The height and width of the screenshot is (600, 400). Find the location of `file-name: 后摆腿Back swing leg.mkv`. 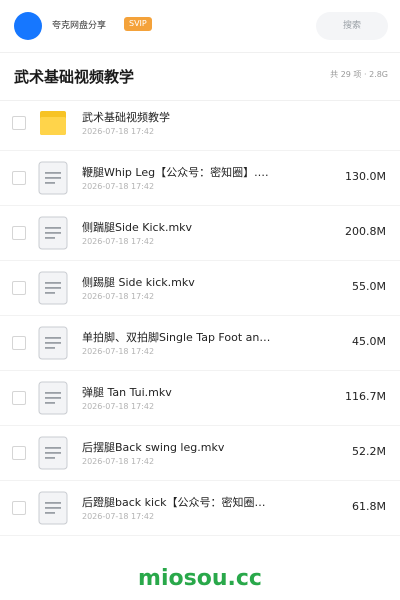

file-name: 后摆腿Back swing leg.mkv is located at coordinates (153, 447).